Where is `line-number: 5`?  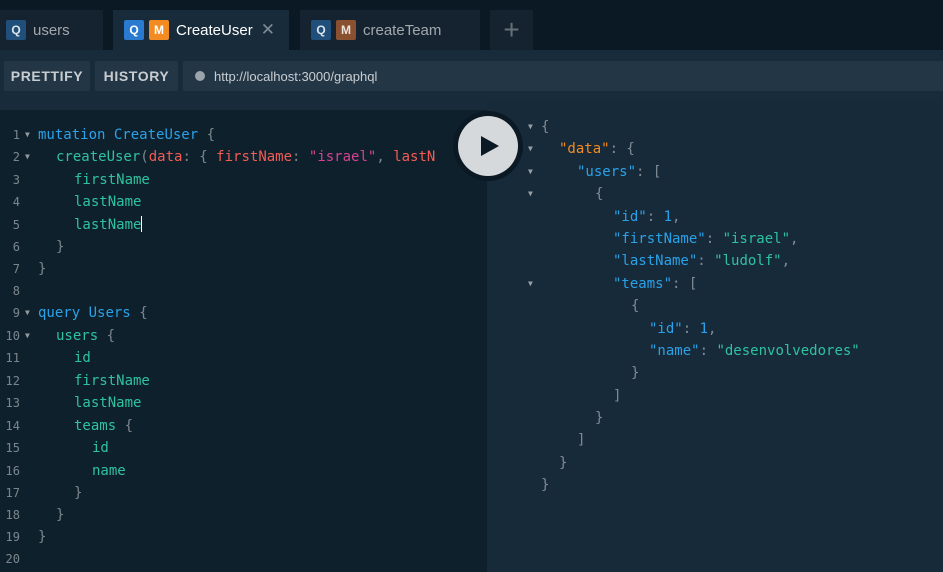
line-number: 5 is located at coordinates (16, 225).